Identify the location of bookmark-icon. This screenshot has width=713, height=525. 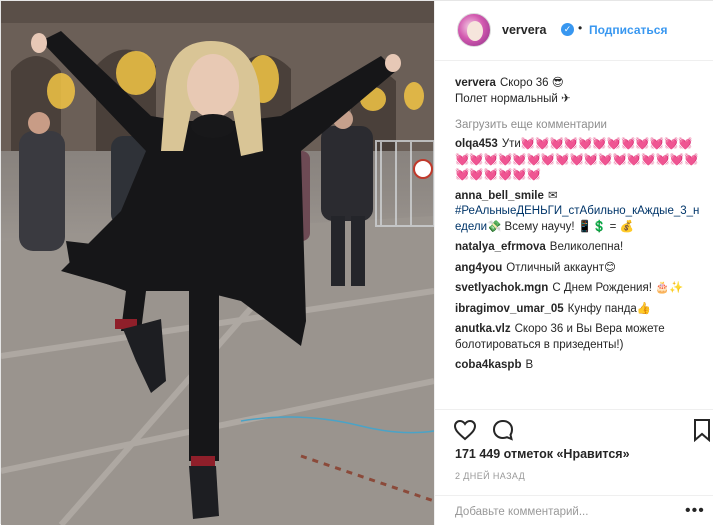
(702, 430).